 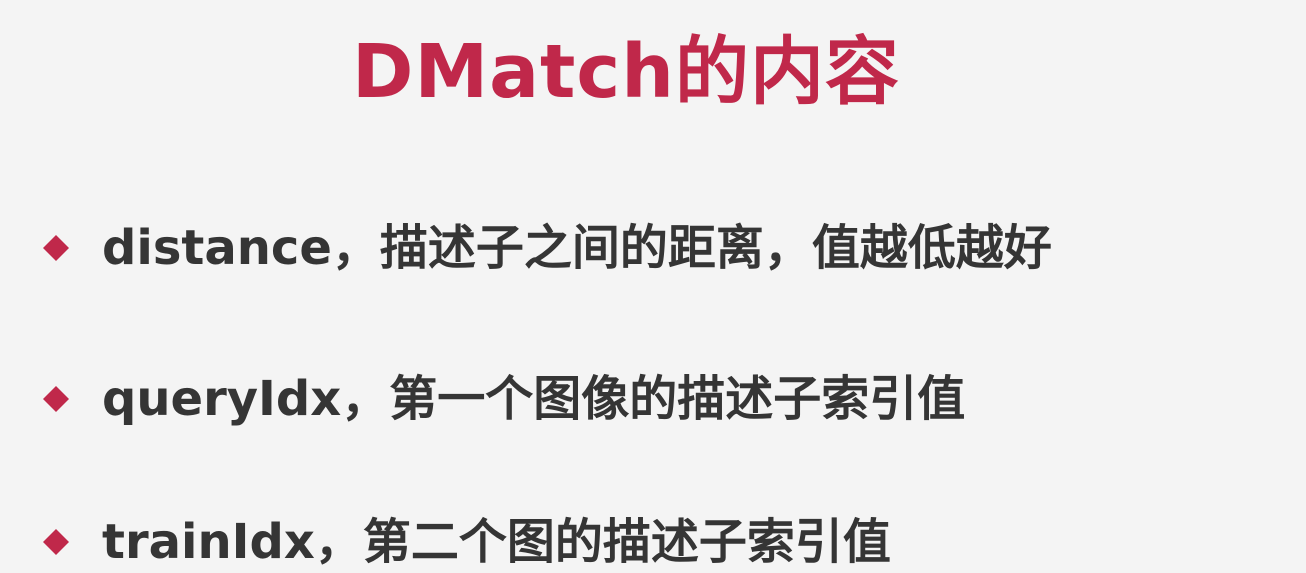 I want to click on slide-title: DMatch的内容, so click(x=626, y=72).